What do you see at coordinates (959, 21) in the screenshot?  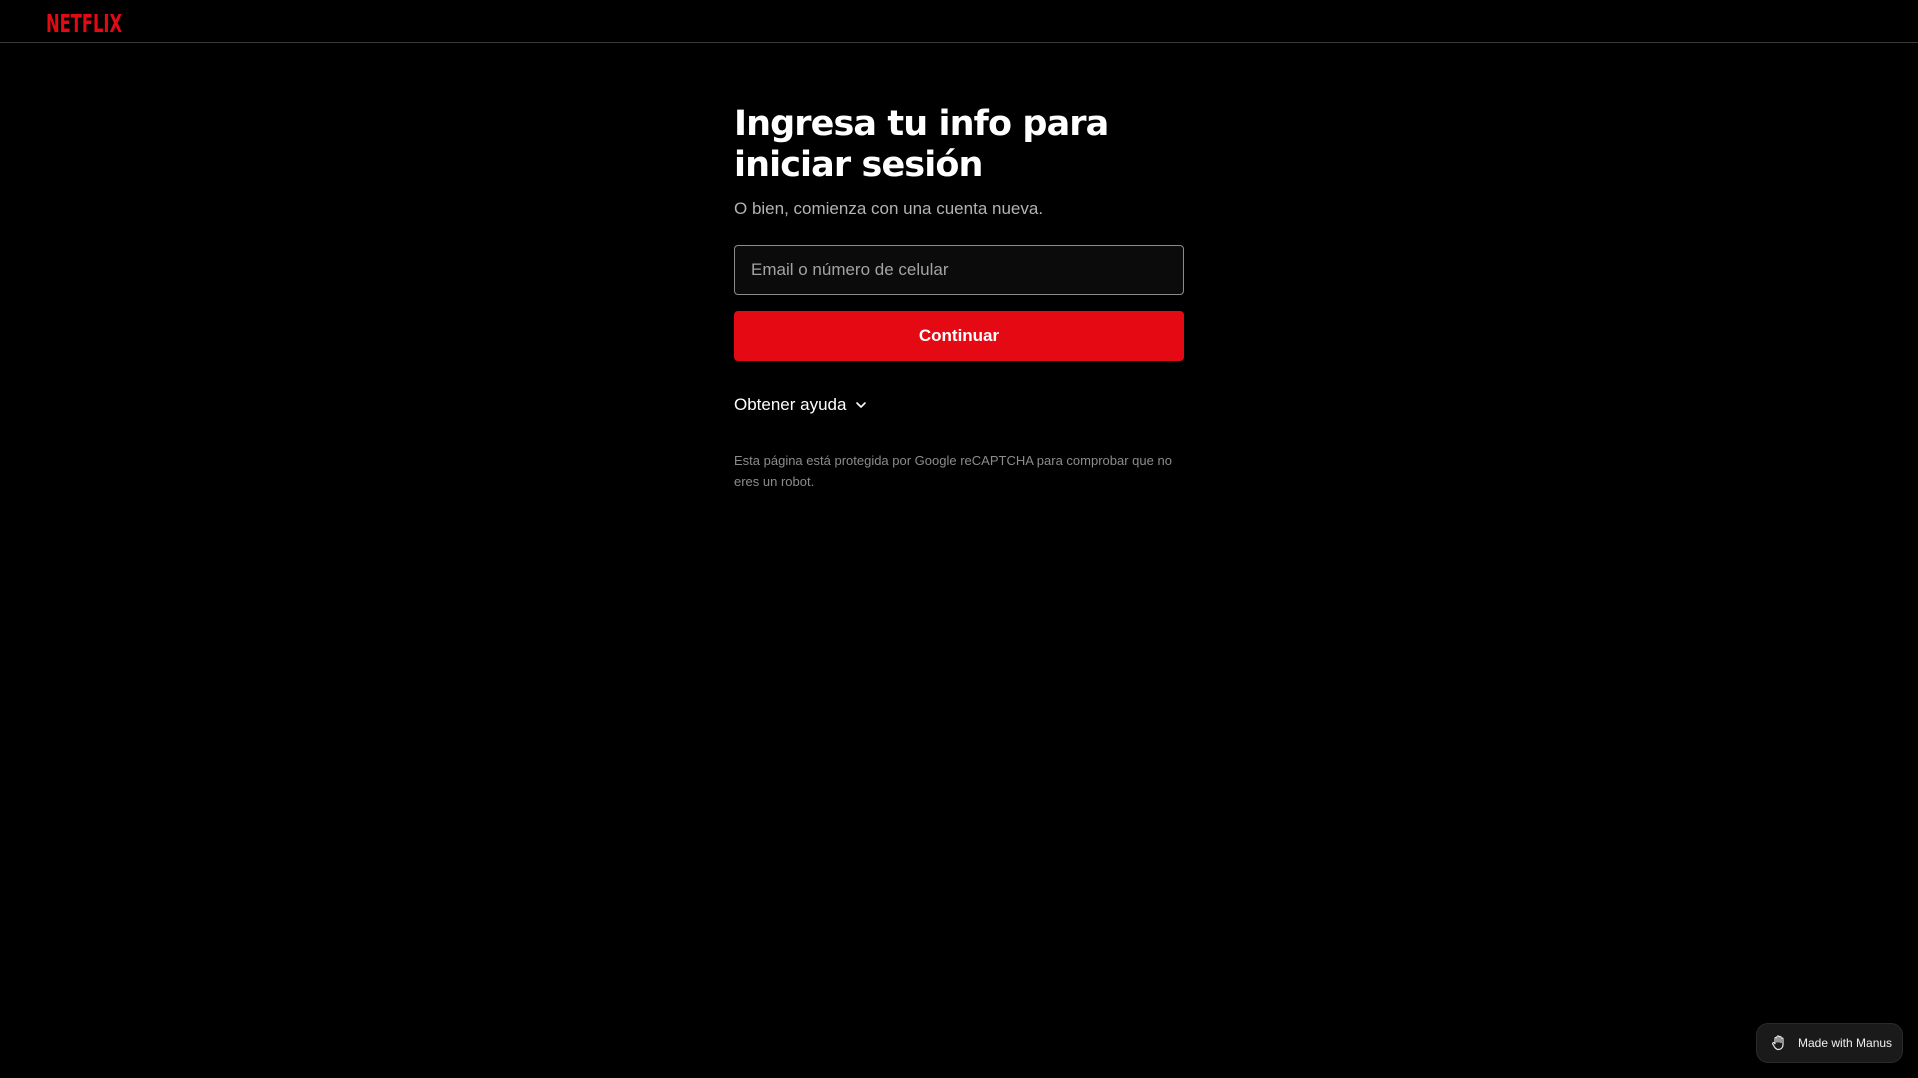 I see `top-header: NETFLIX` at bounding box center [959, 21].